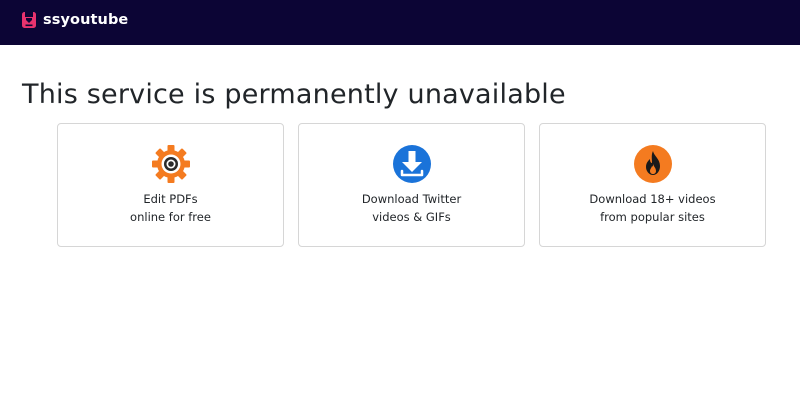 The image size is (800, 415). I want to click on navbar: ssyoutube, so click(400, 22).